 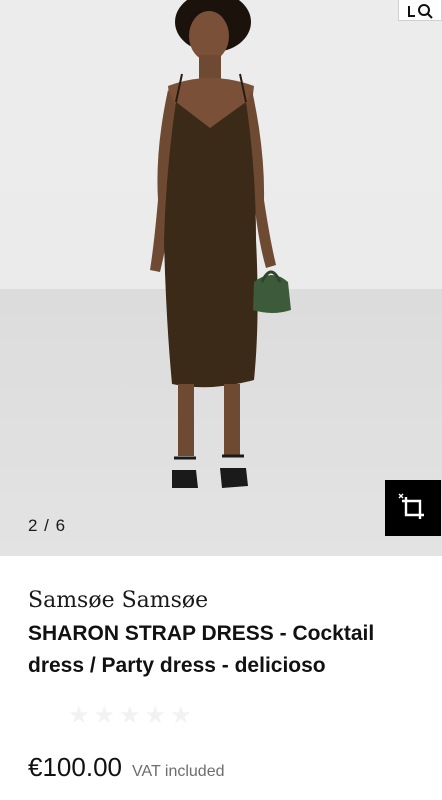 I want to click on image-counter: 2 / 6, so click(x=47, y=525).